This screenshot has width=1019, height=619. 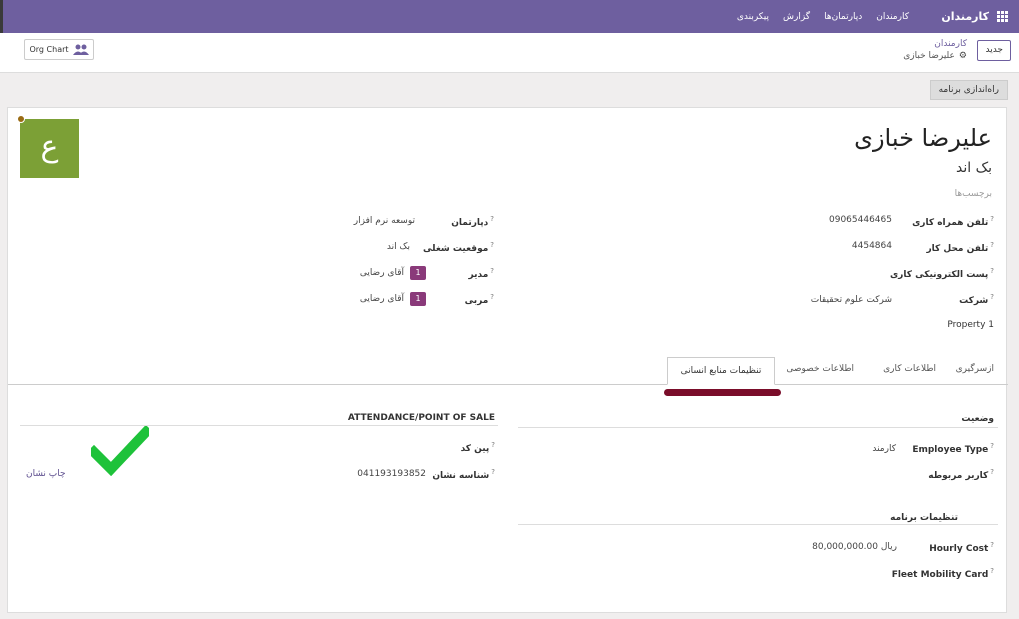 I want to click on coach-label-text: مربی, so click(x=476, y=301).